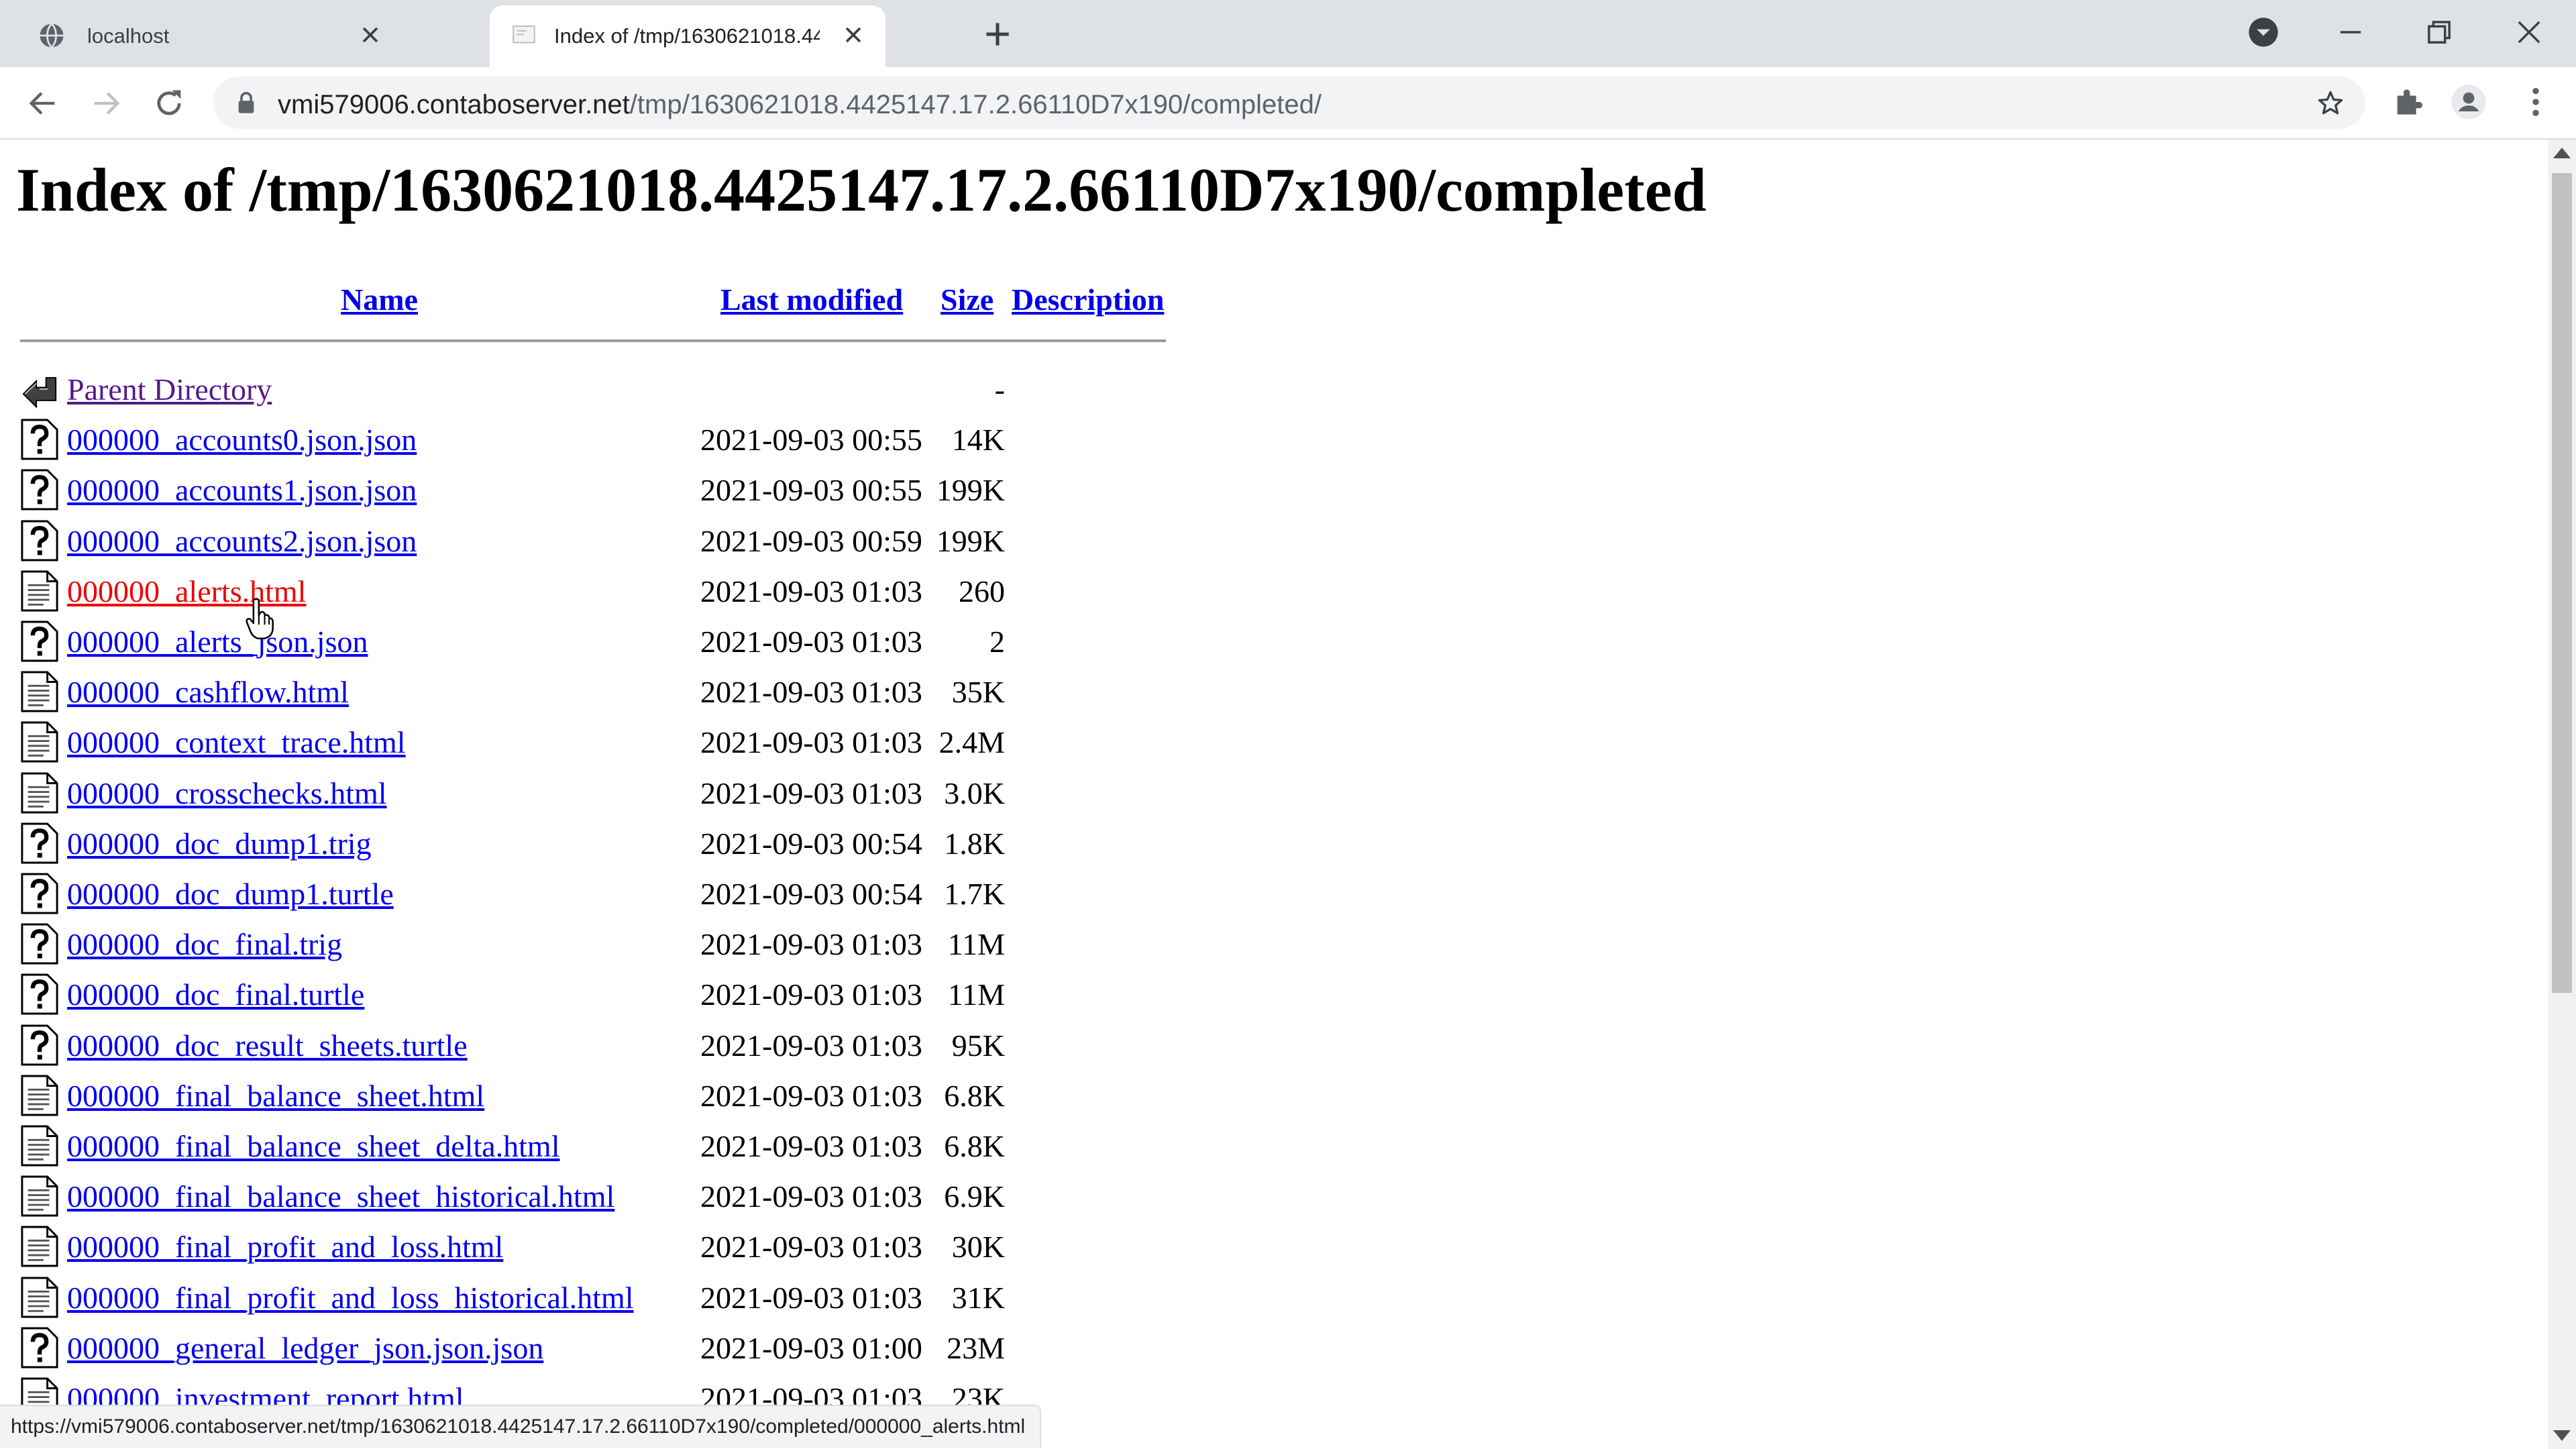 The width and height of the screenshot is (2576, 1449). I want to click on file-size: 2.4M, so click(971, 742).